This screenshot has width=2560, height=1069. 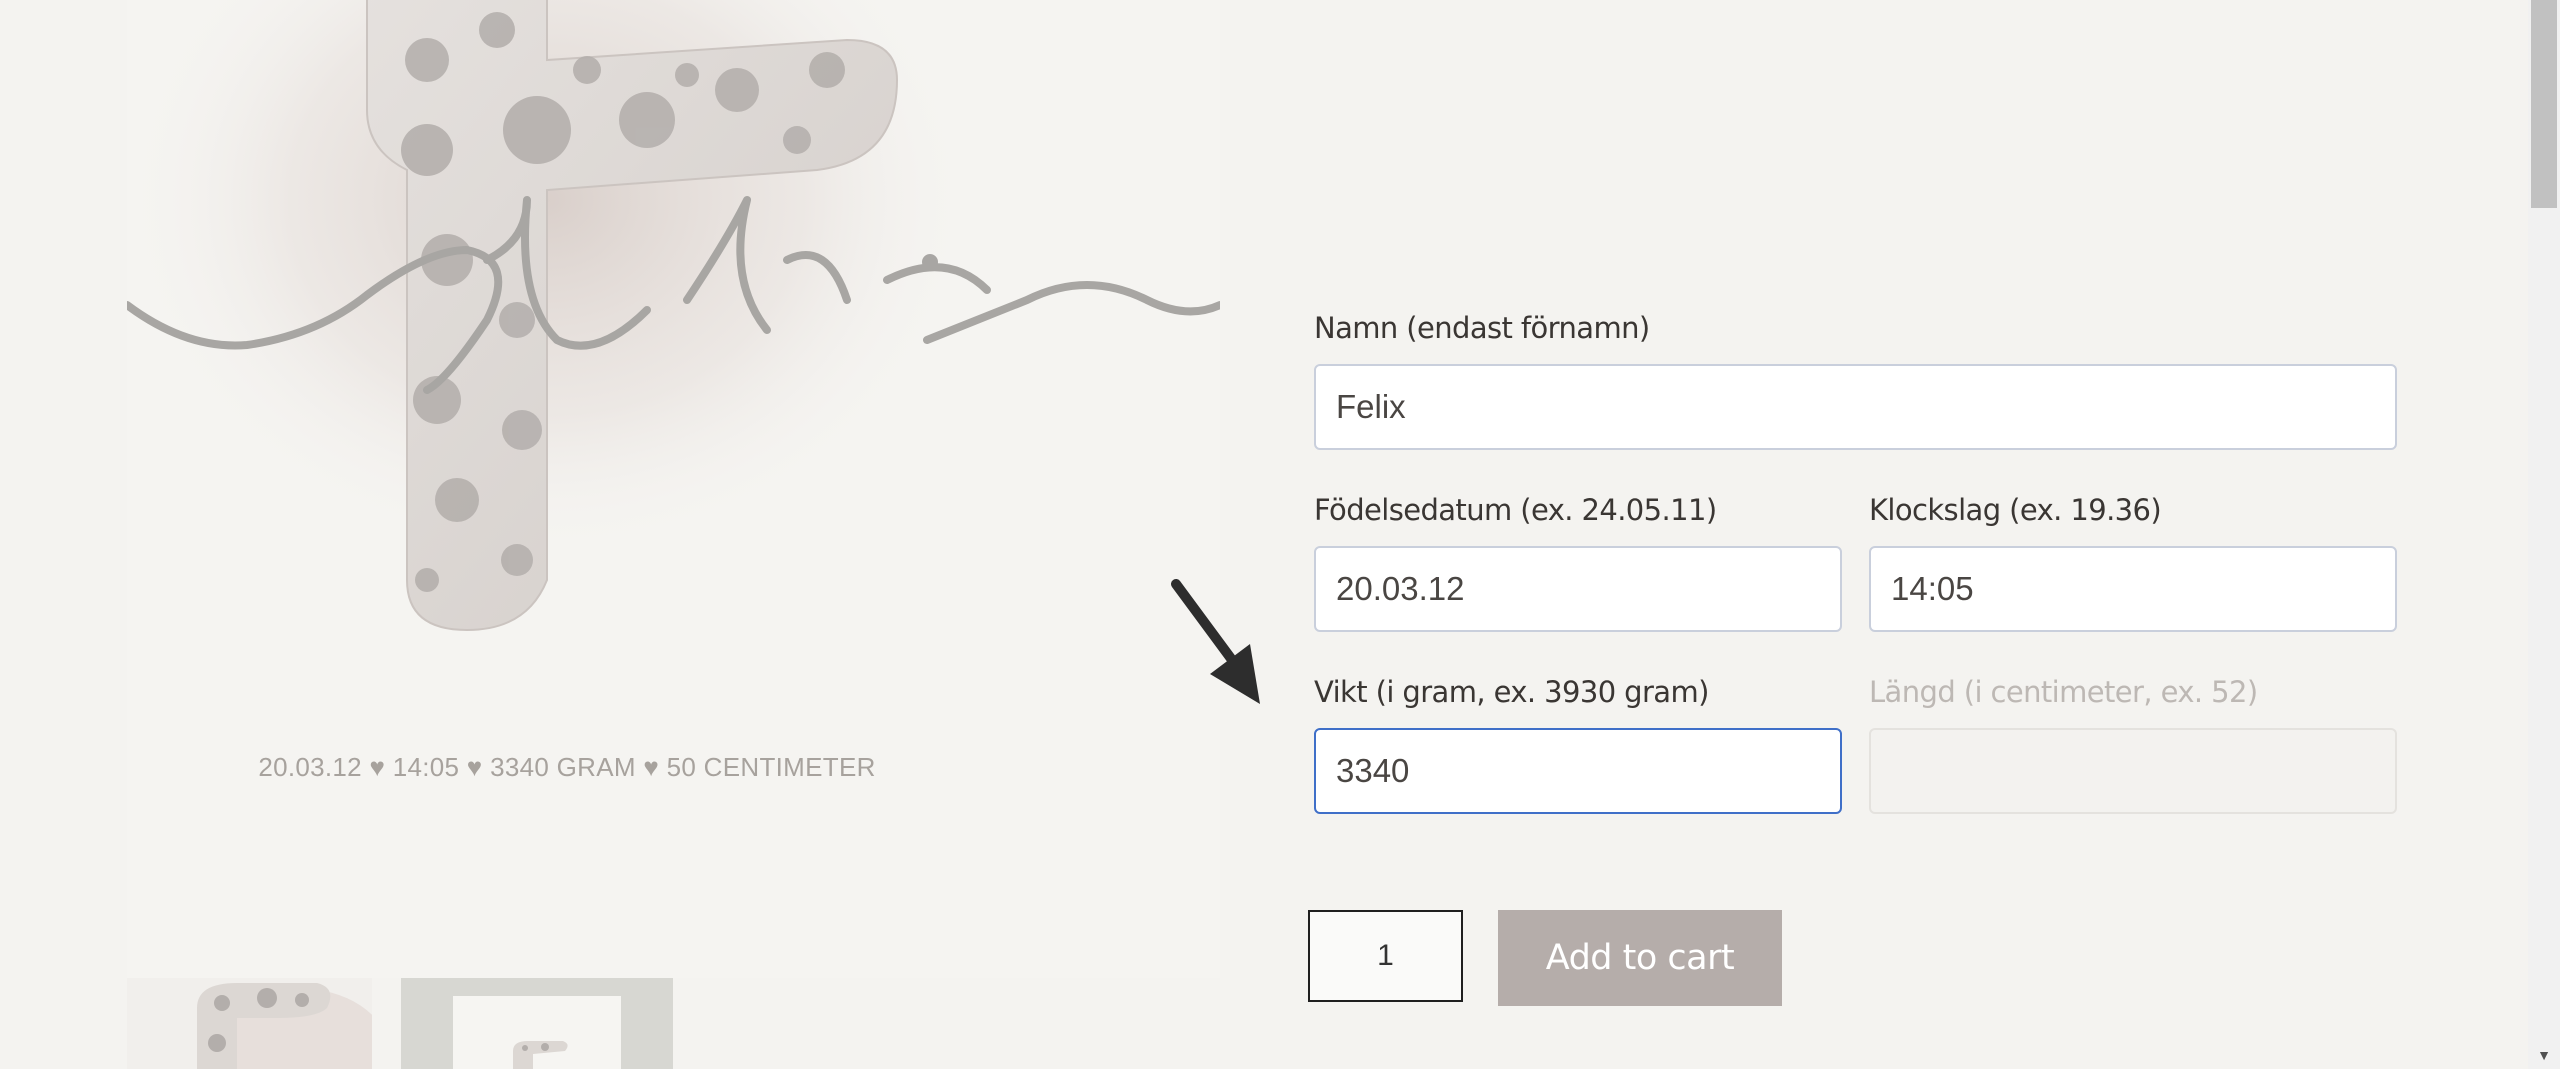 What do you see at coordinates (284, 1026) in the screenshot?
I see `thumbnail-1-illustration` at bounding box center [284, 1026].